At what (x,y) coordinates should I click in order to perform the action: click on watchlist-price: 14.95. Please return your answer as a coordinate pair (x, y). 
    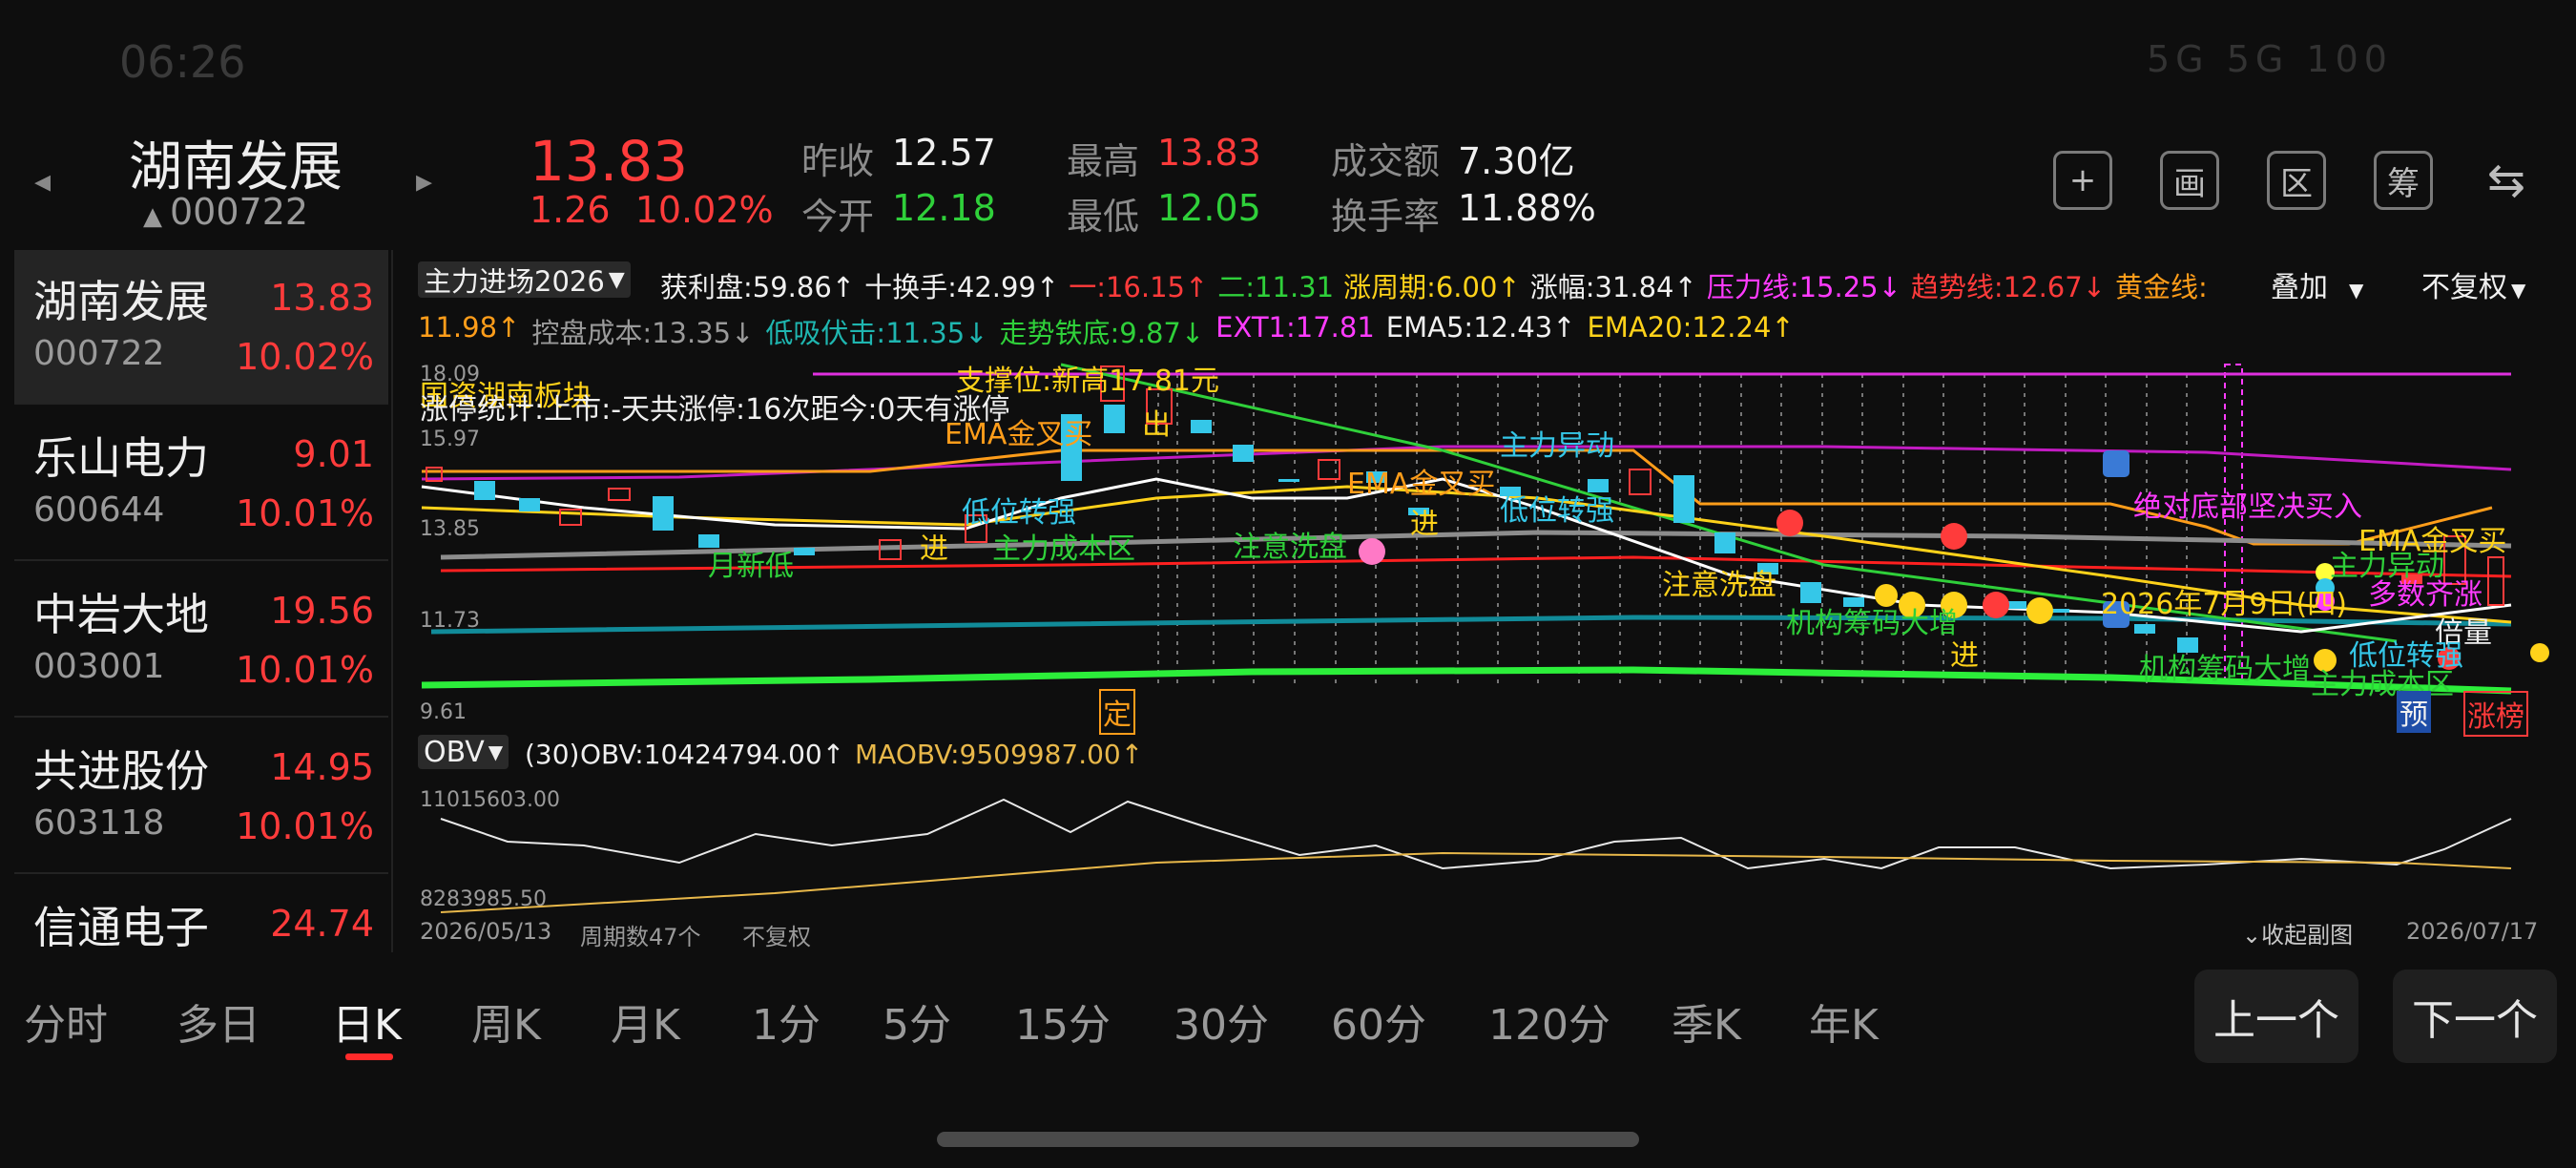
    Looking at the image, I should click on (322, 767).